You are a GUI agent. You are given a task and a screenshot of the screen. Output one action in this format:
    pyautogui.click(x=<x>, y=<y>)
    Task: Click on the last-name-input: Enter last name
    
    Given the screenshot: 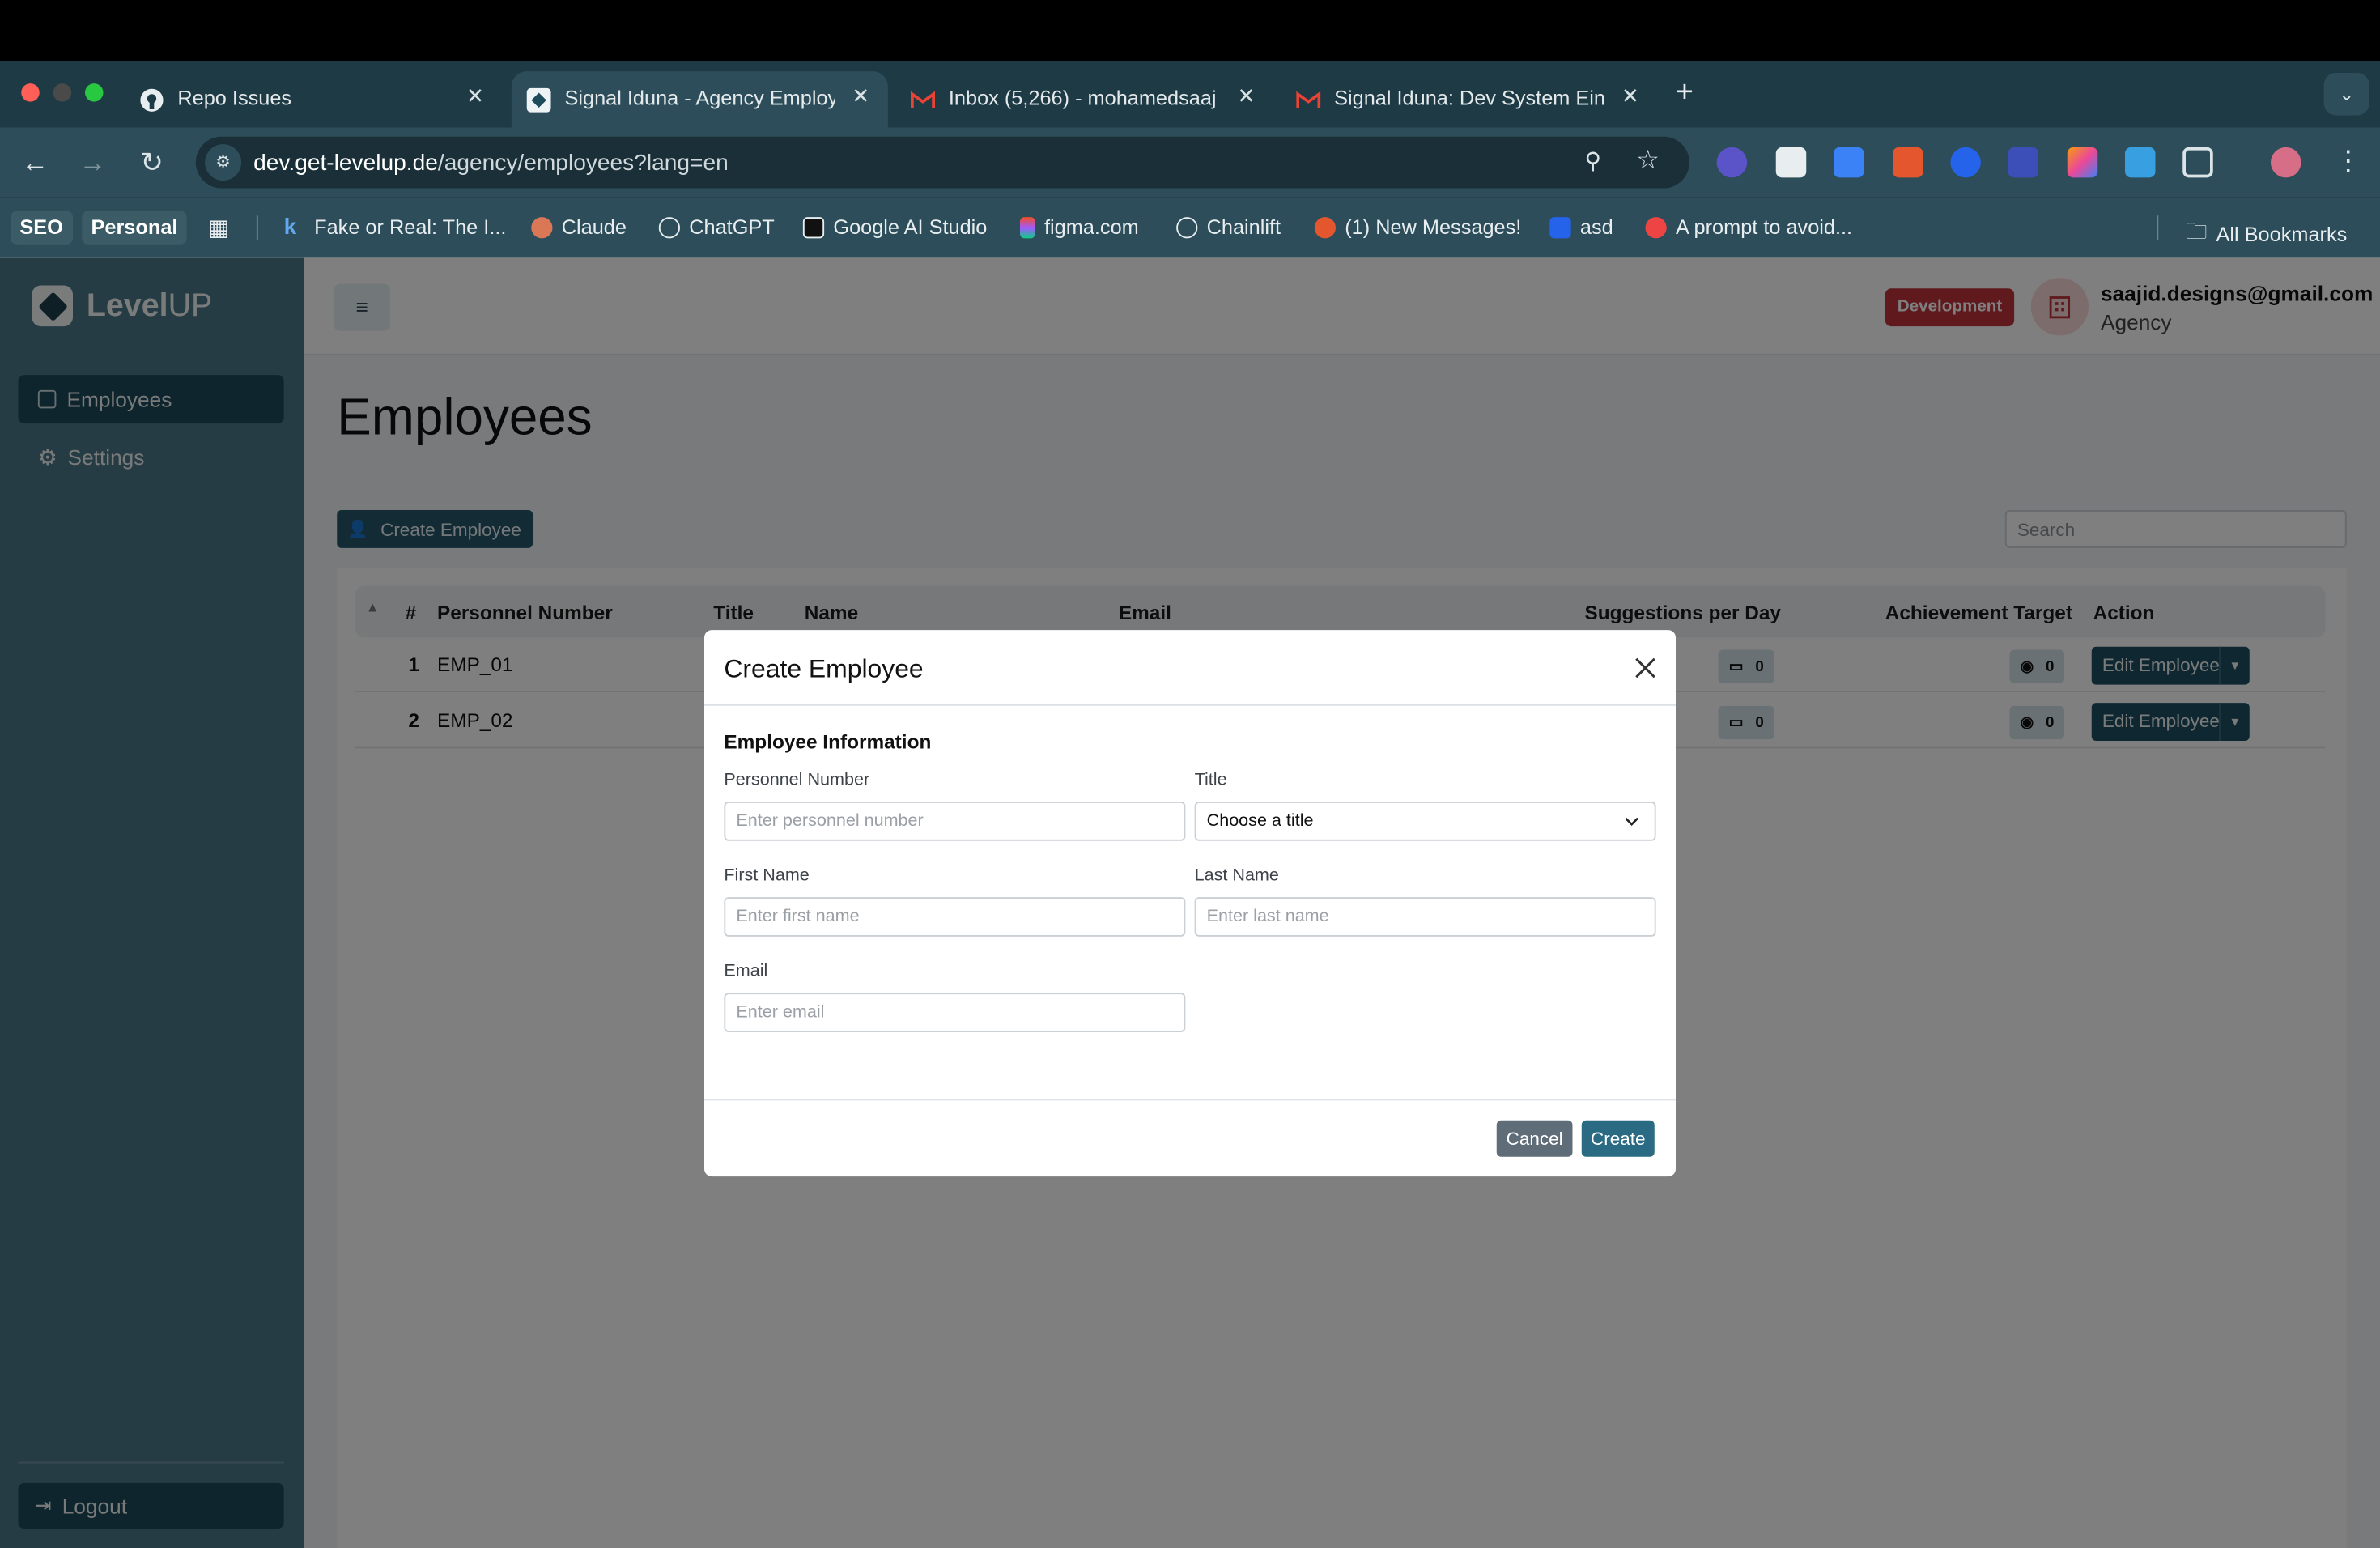 What is the action you would take?
    pyautogui.click(x=1425, y=917)
    